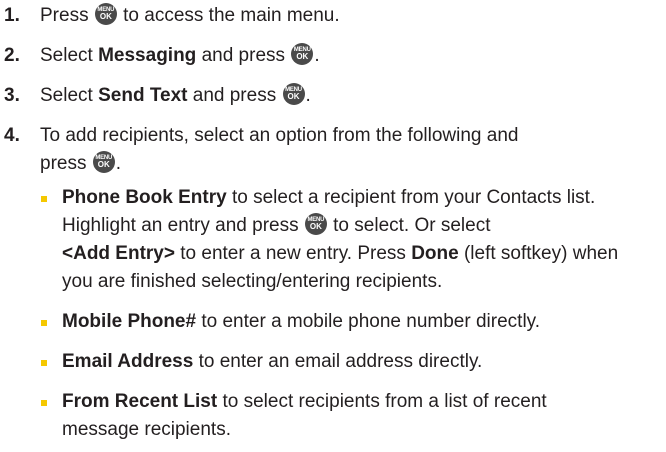 This screenshot has width=666, height=452. I want to click on option-text: to enter an email address directly., so click(340, 361).